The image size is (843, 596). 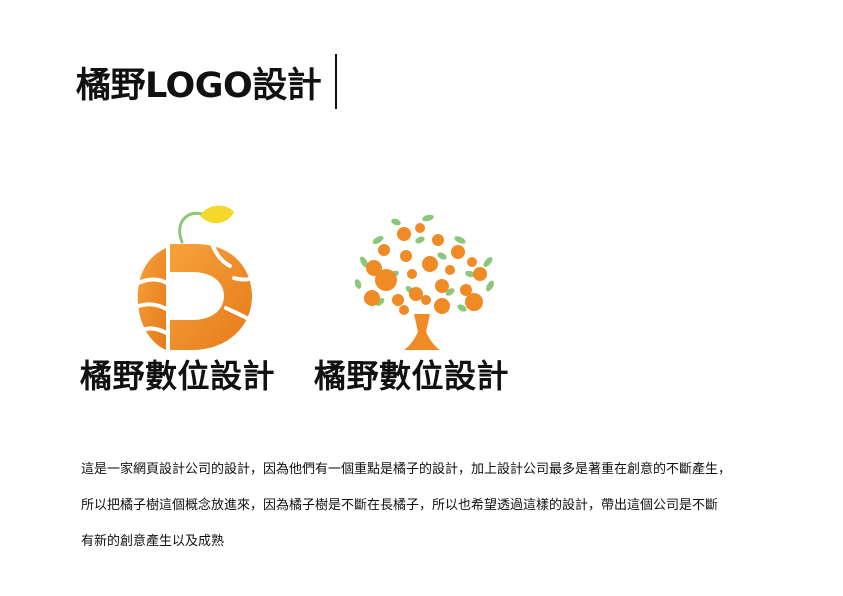 I want to click on description-line-3: 有新的創意產生以及成熟, so click(x=153, y=541).